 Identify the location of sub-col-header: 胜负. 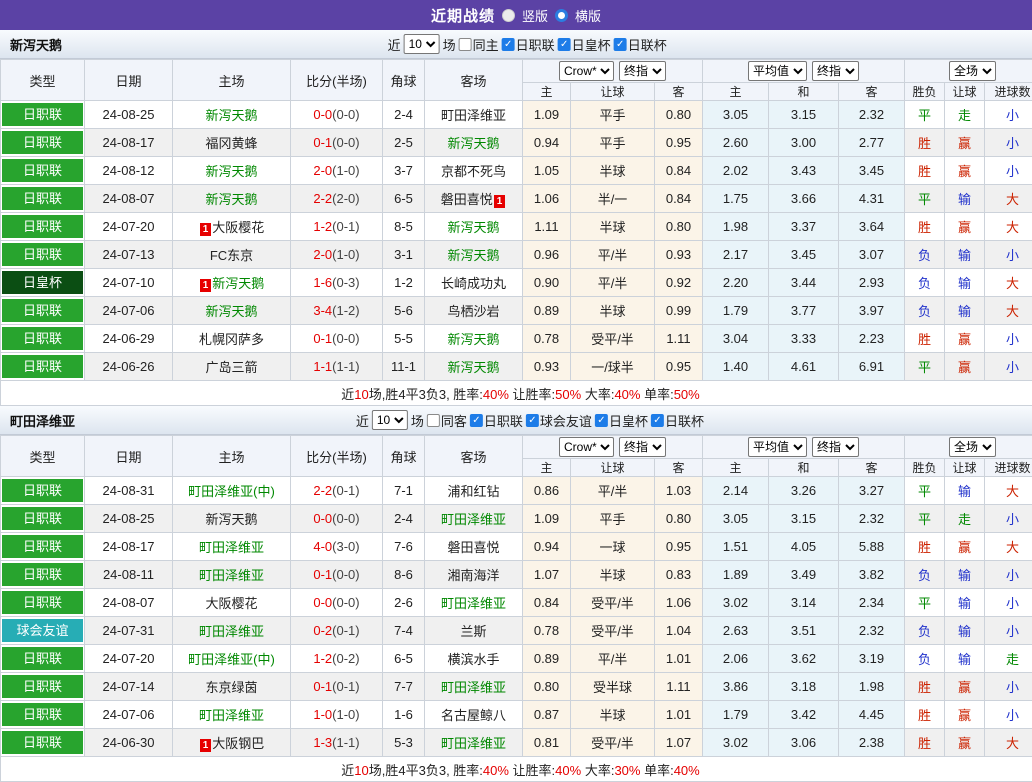
(925, 92).